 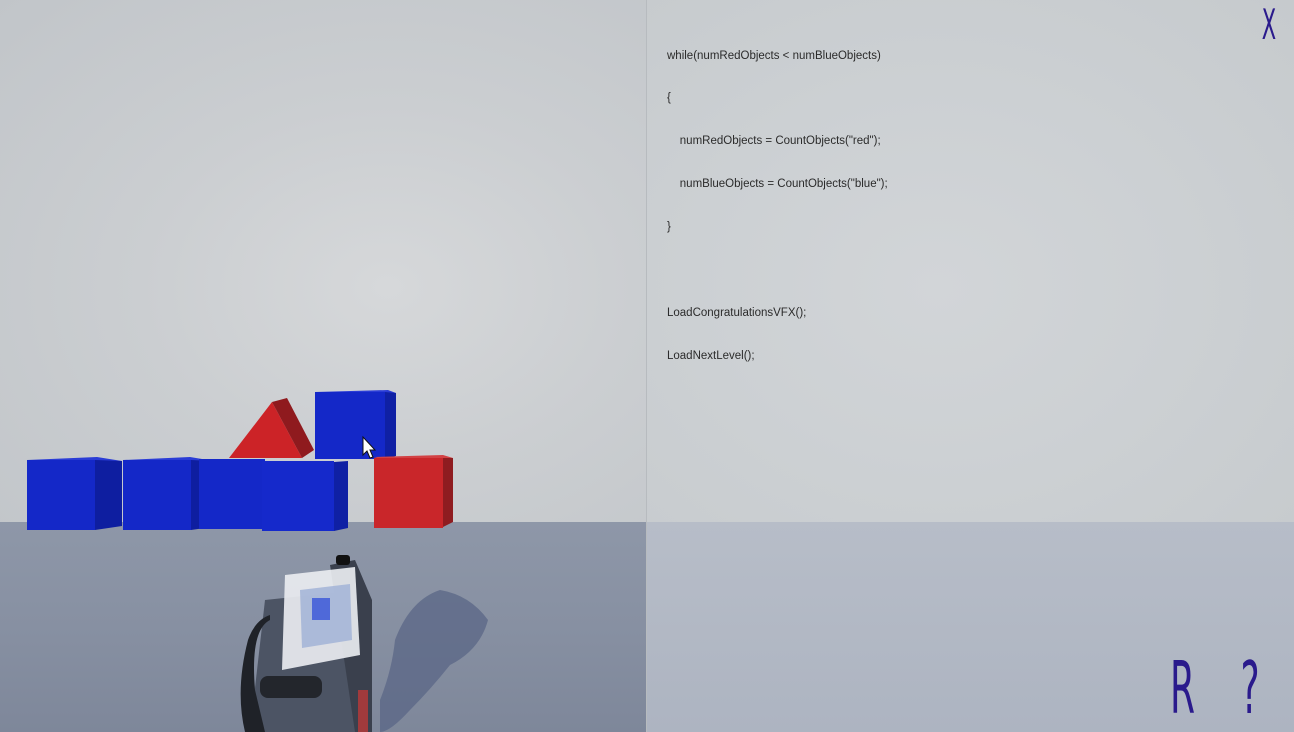 What do you see at coordinates (306, 643) in the screenshot?
I see `handheld-gun-icon` at bounding box center [306, 643].